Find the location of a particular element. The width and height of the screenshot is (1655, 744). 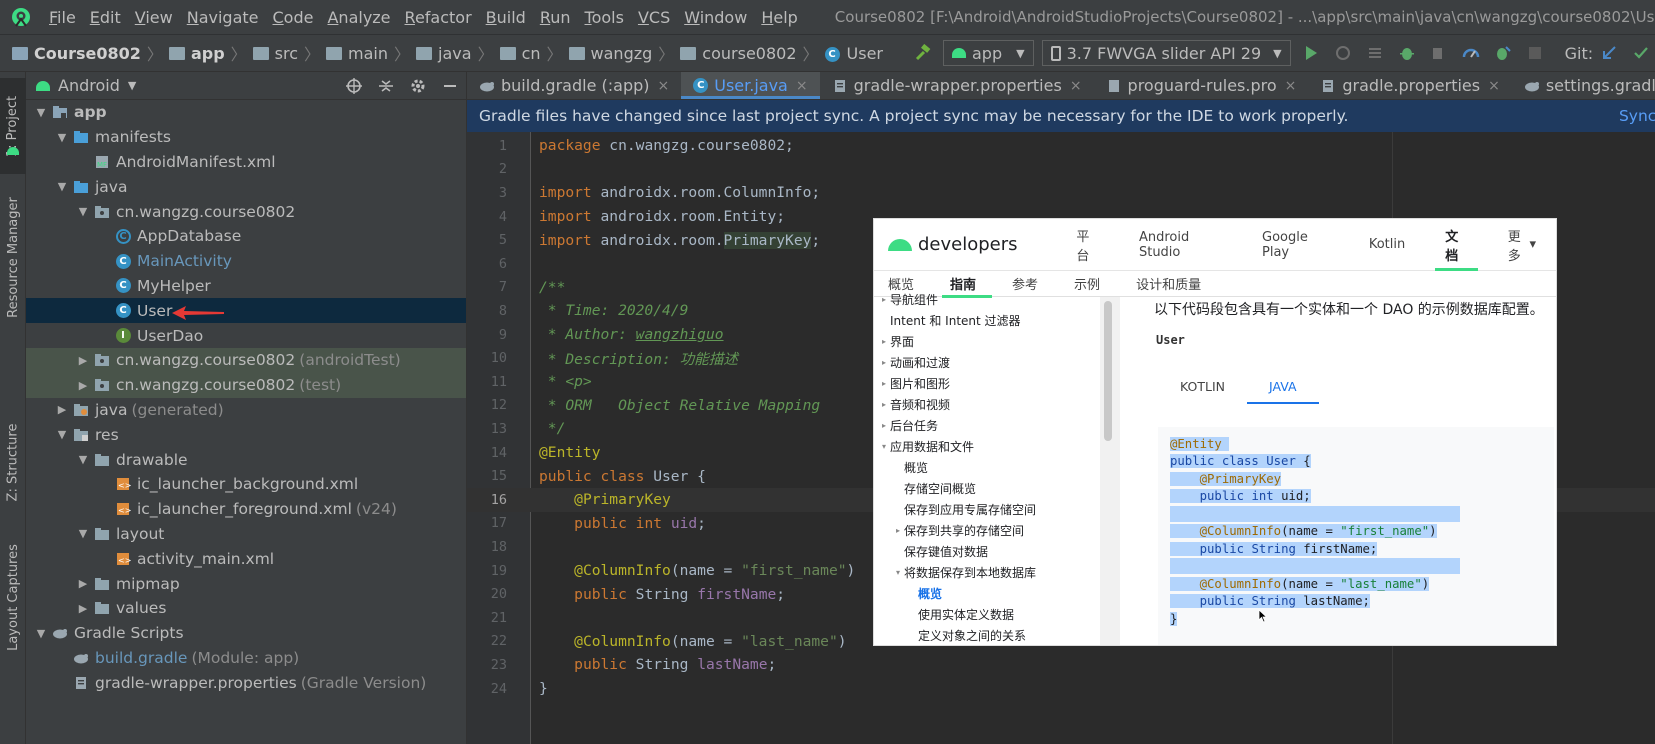

code-line: 24} is located at coordinates (1061, 689).